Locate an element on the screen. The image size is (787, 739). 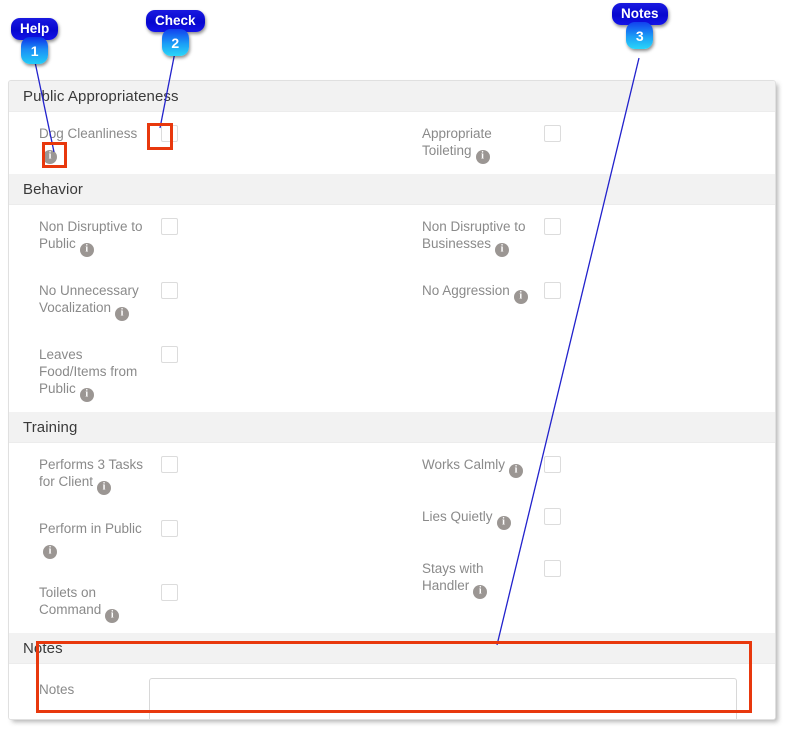
checkbox-appropriate-toileting is located at coordinates (552, 133).